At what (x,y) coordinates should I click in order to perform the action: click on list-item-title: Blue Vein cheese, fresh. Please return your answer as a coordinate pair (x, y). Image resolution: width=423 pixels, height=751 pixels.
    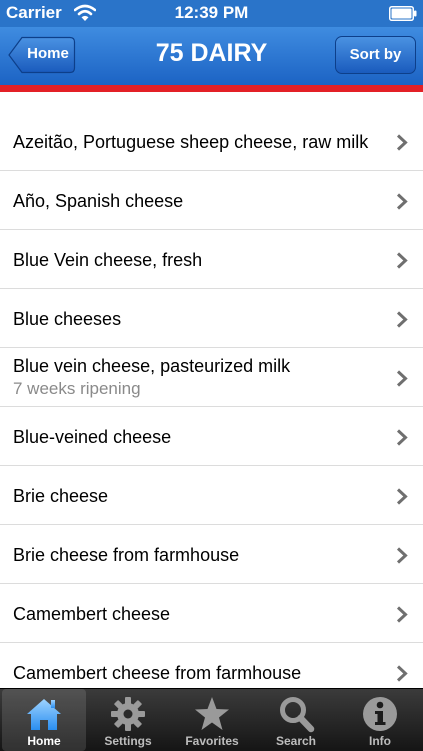
    Looking at the image, I should click on (108, 260).